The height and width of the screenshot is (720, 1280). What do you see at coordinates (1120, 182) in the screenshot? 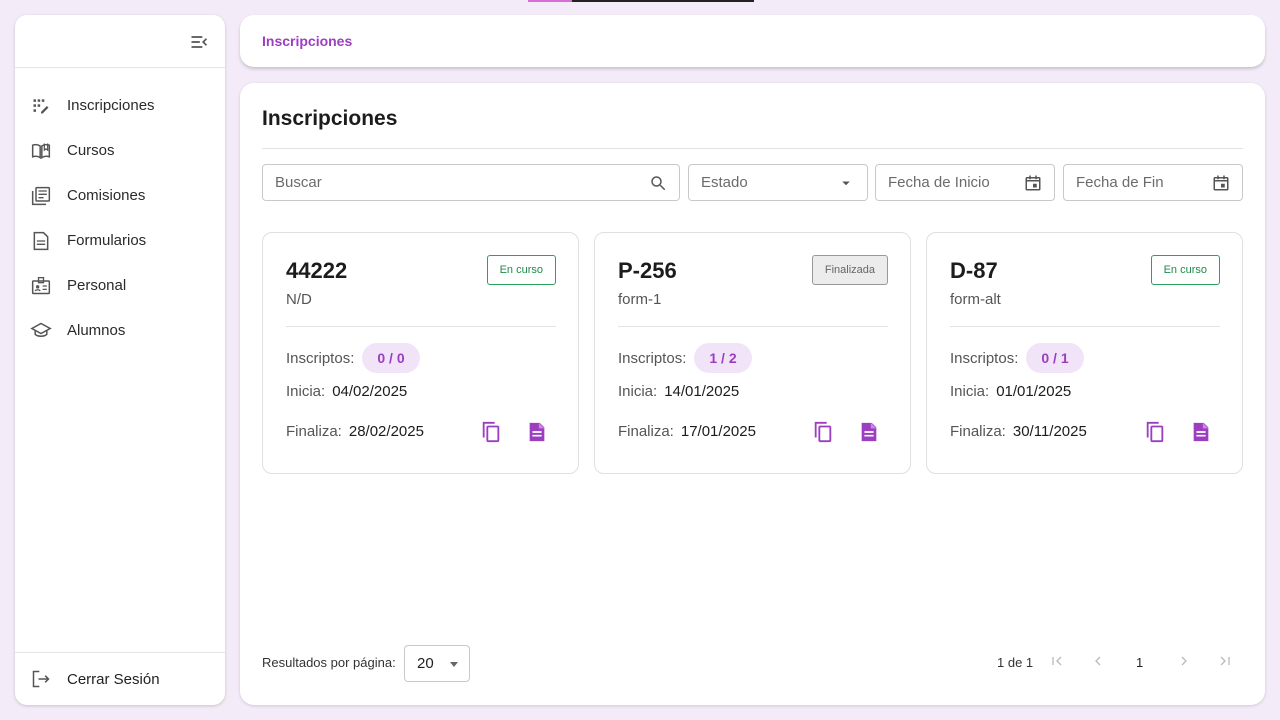
I see `fecha-fin-label: Fecha de Fin` at bounding box center [1120, 182].